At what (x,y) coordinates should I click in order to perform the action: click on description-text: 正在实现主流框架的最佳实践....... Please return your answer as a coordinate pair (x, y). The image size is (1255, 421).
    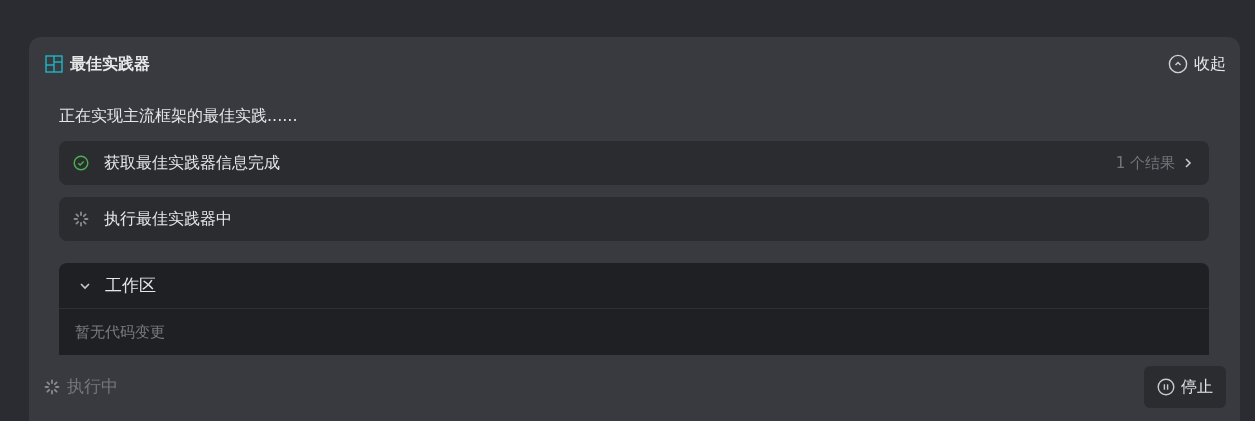
    Looking at the image, I should click on (179, 116).